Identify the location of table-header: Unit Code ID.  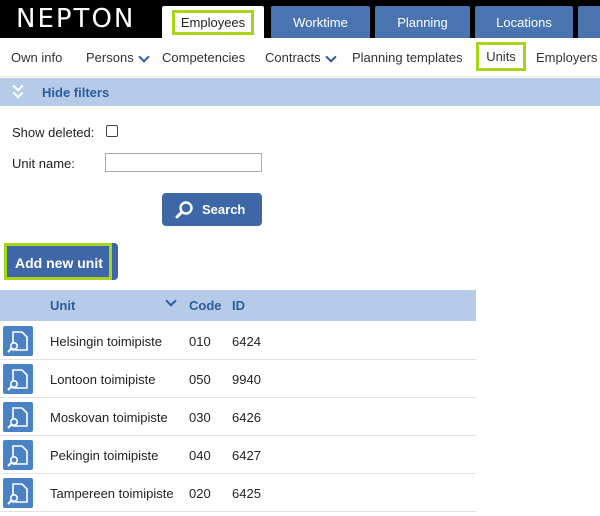
(238, 305).